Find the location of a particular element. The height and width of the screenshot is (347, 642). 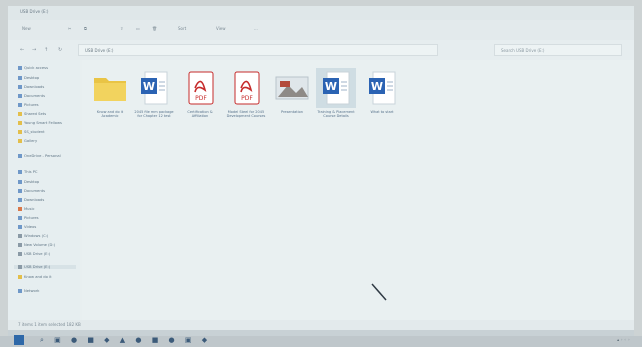

sidebar-item-pictures: Pictures is located at coordinates (28, 105).